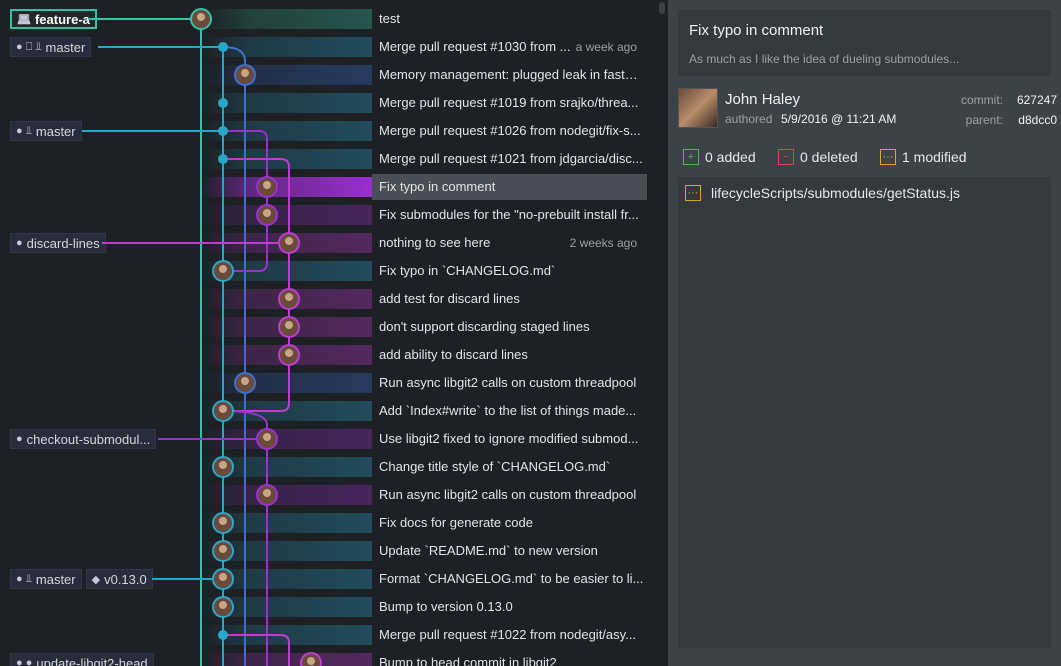  Describe the element at coordinates (763, 99) in the screenshot. I see `author-name: John Haley` at that location.